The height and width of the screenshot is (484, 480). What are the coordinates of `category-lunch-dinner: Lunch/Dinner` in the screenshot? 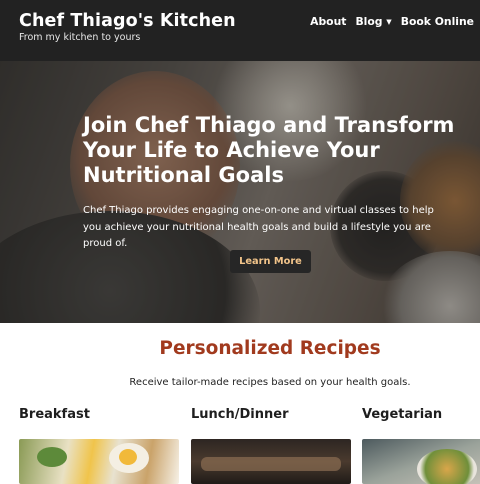 It's located at (240, 414).